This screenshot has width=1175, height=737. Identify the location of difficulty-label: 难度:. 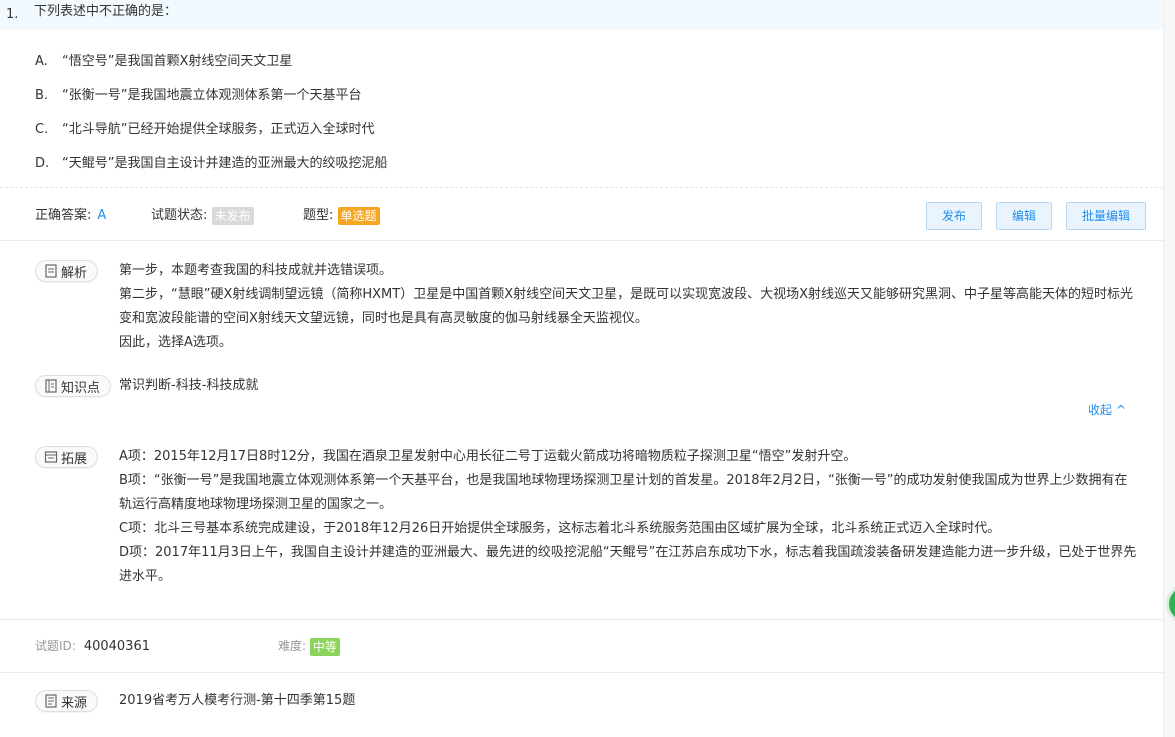
(292, 646).